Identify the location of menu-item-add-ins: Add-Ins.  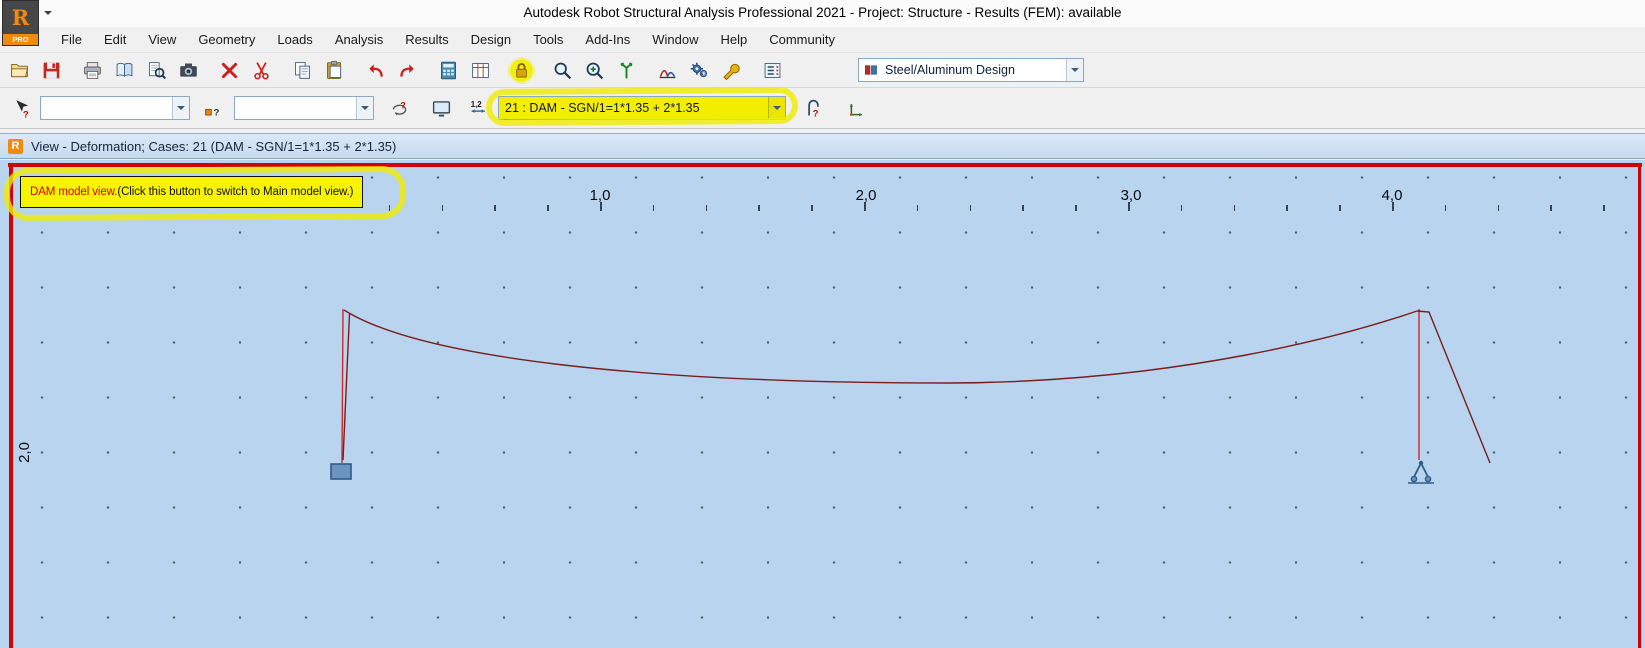
(607, 39).